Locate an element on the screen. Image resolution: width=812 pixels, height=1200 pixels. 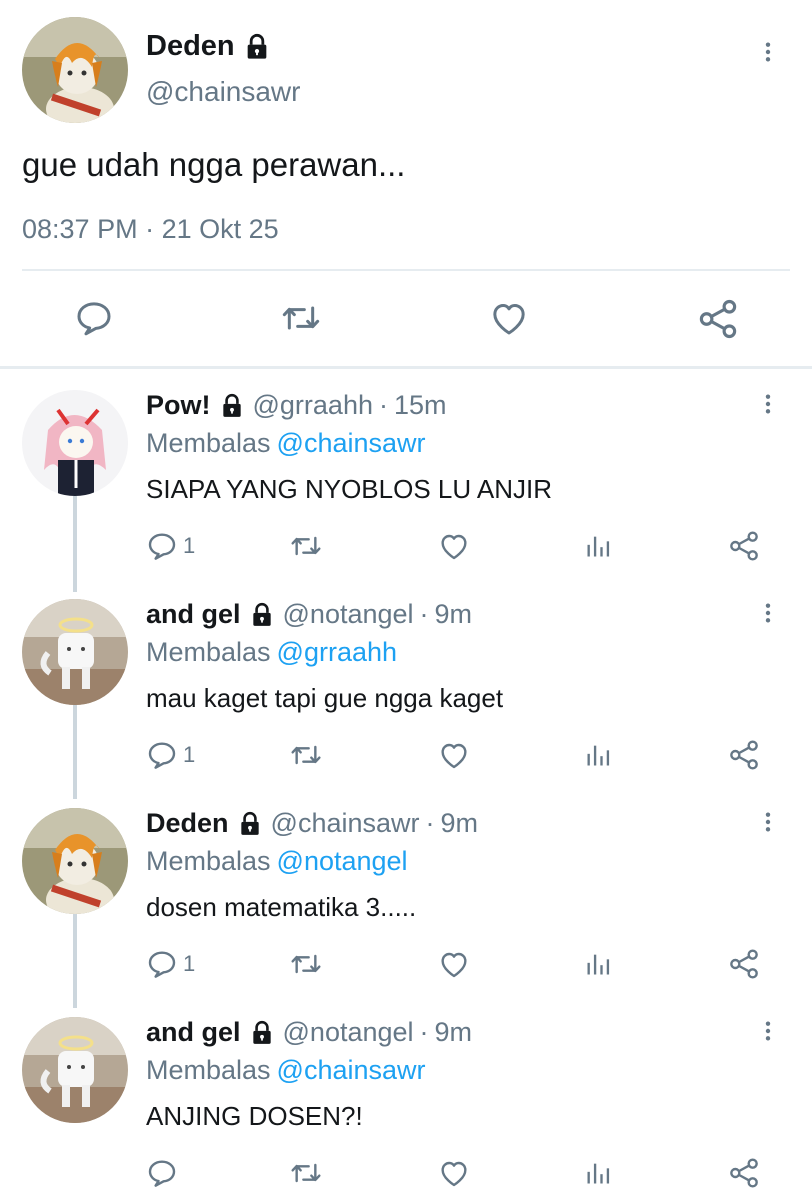
reply-text: mau kaget tapi gue ngga kaget is located at coordinates (325, 698).